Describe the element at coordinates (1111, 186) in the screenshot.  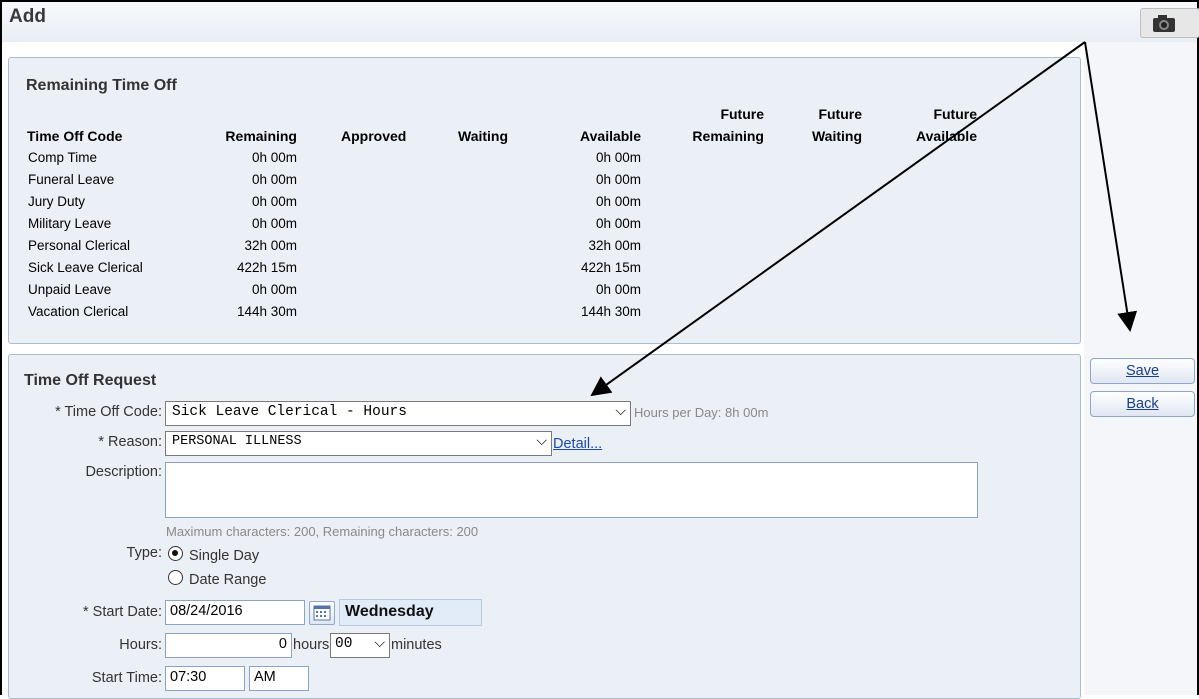
I see `arrow-to-save-button` at that location.